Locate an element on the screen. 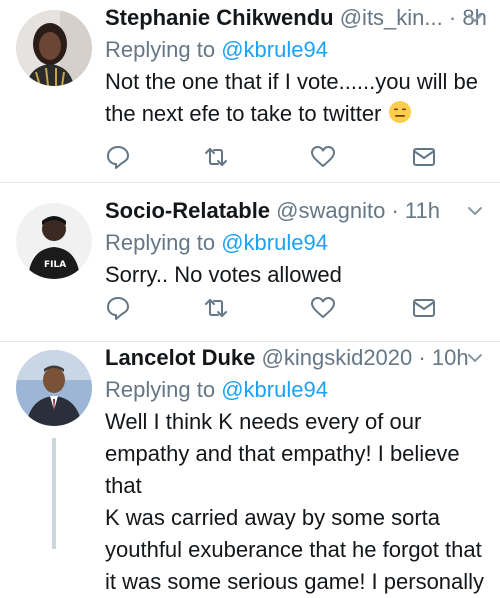  tweet-text-line: it was some serious game! I personally is located at coordinates (295, 581).